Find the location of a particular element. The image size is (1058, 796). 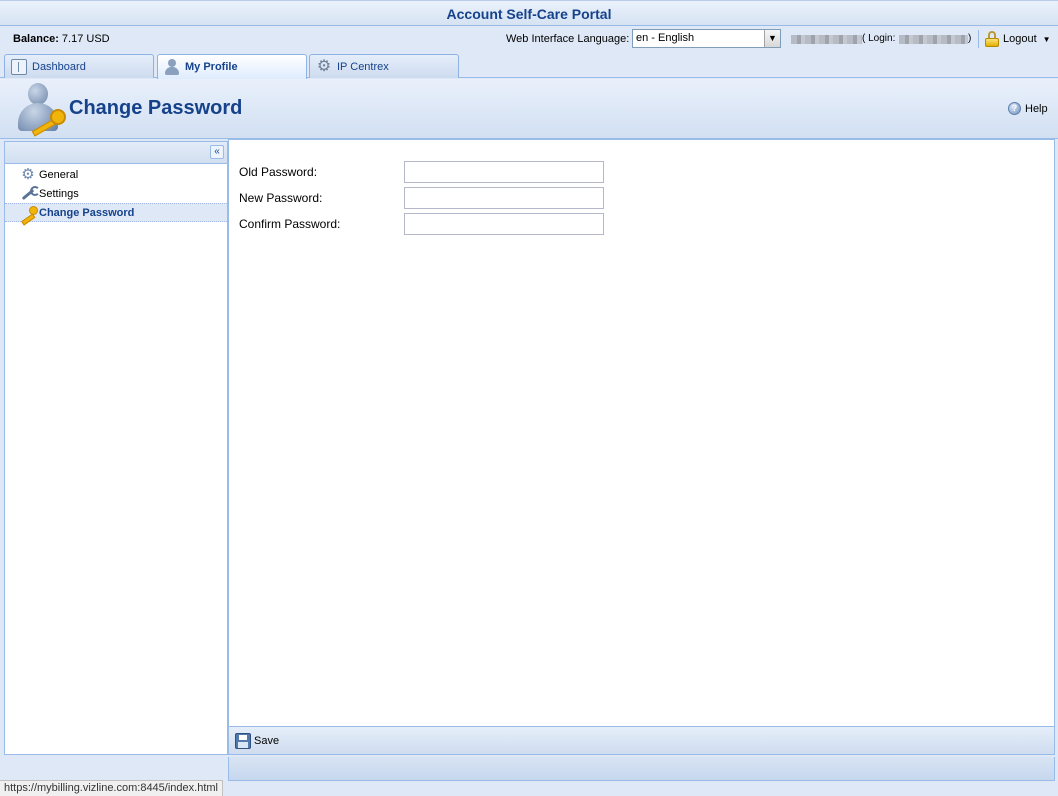

help-icon: ? is located at coordinates (1014, 108).